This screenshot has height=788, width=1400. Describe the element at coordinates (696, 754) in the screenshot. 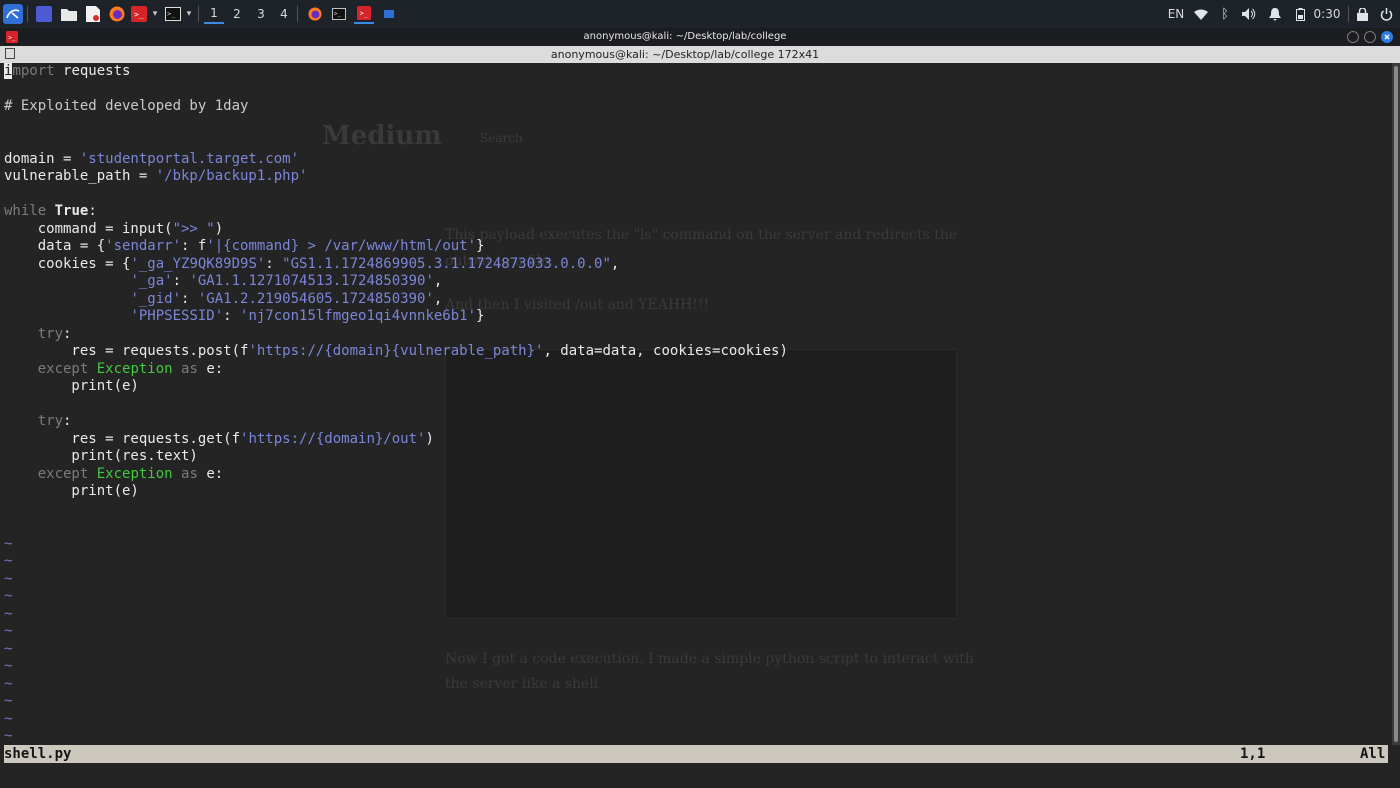

I see `vim-status-line: shell.py 1,1 All` at that location.